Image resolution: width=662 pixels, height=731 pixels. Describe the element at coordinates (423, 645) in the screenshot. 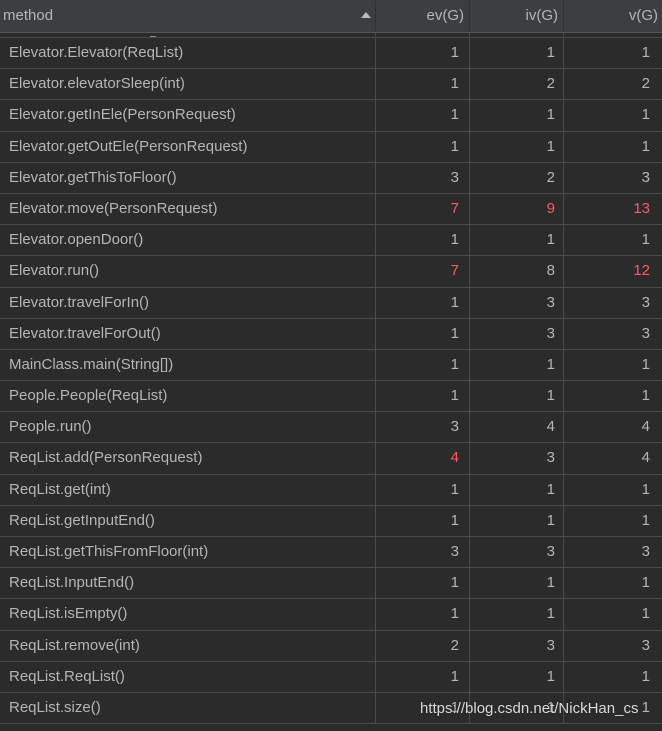

I see `cell-ev: 2` at that location.